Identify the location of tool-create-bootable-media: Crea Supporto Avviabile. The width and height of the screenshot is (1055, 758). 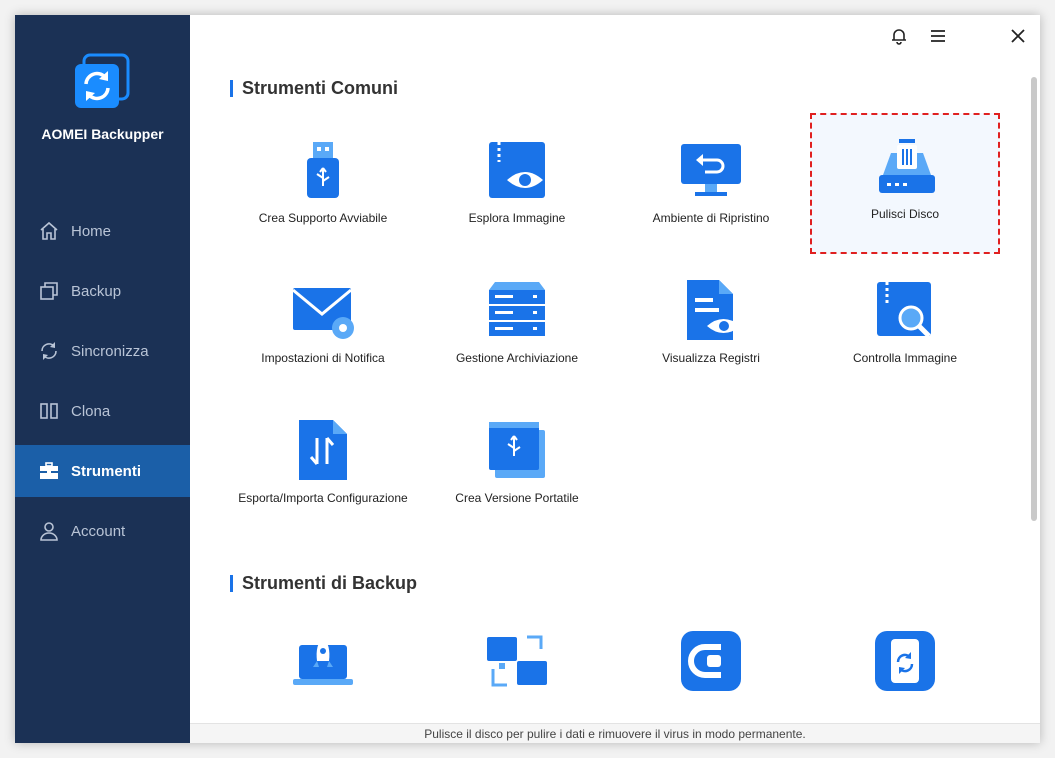
(323, 190).